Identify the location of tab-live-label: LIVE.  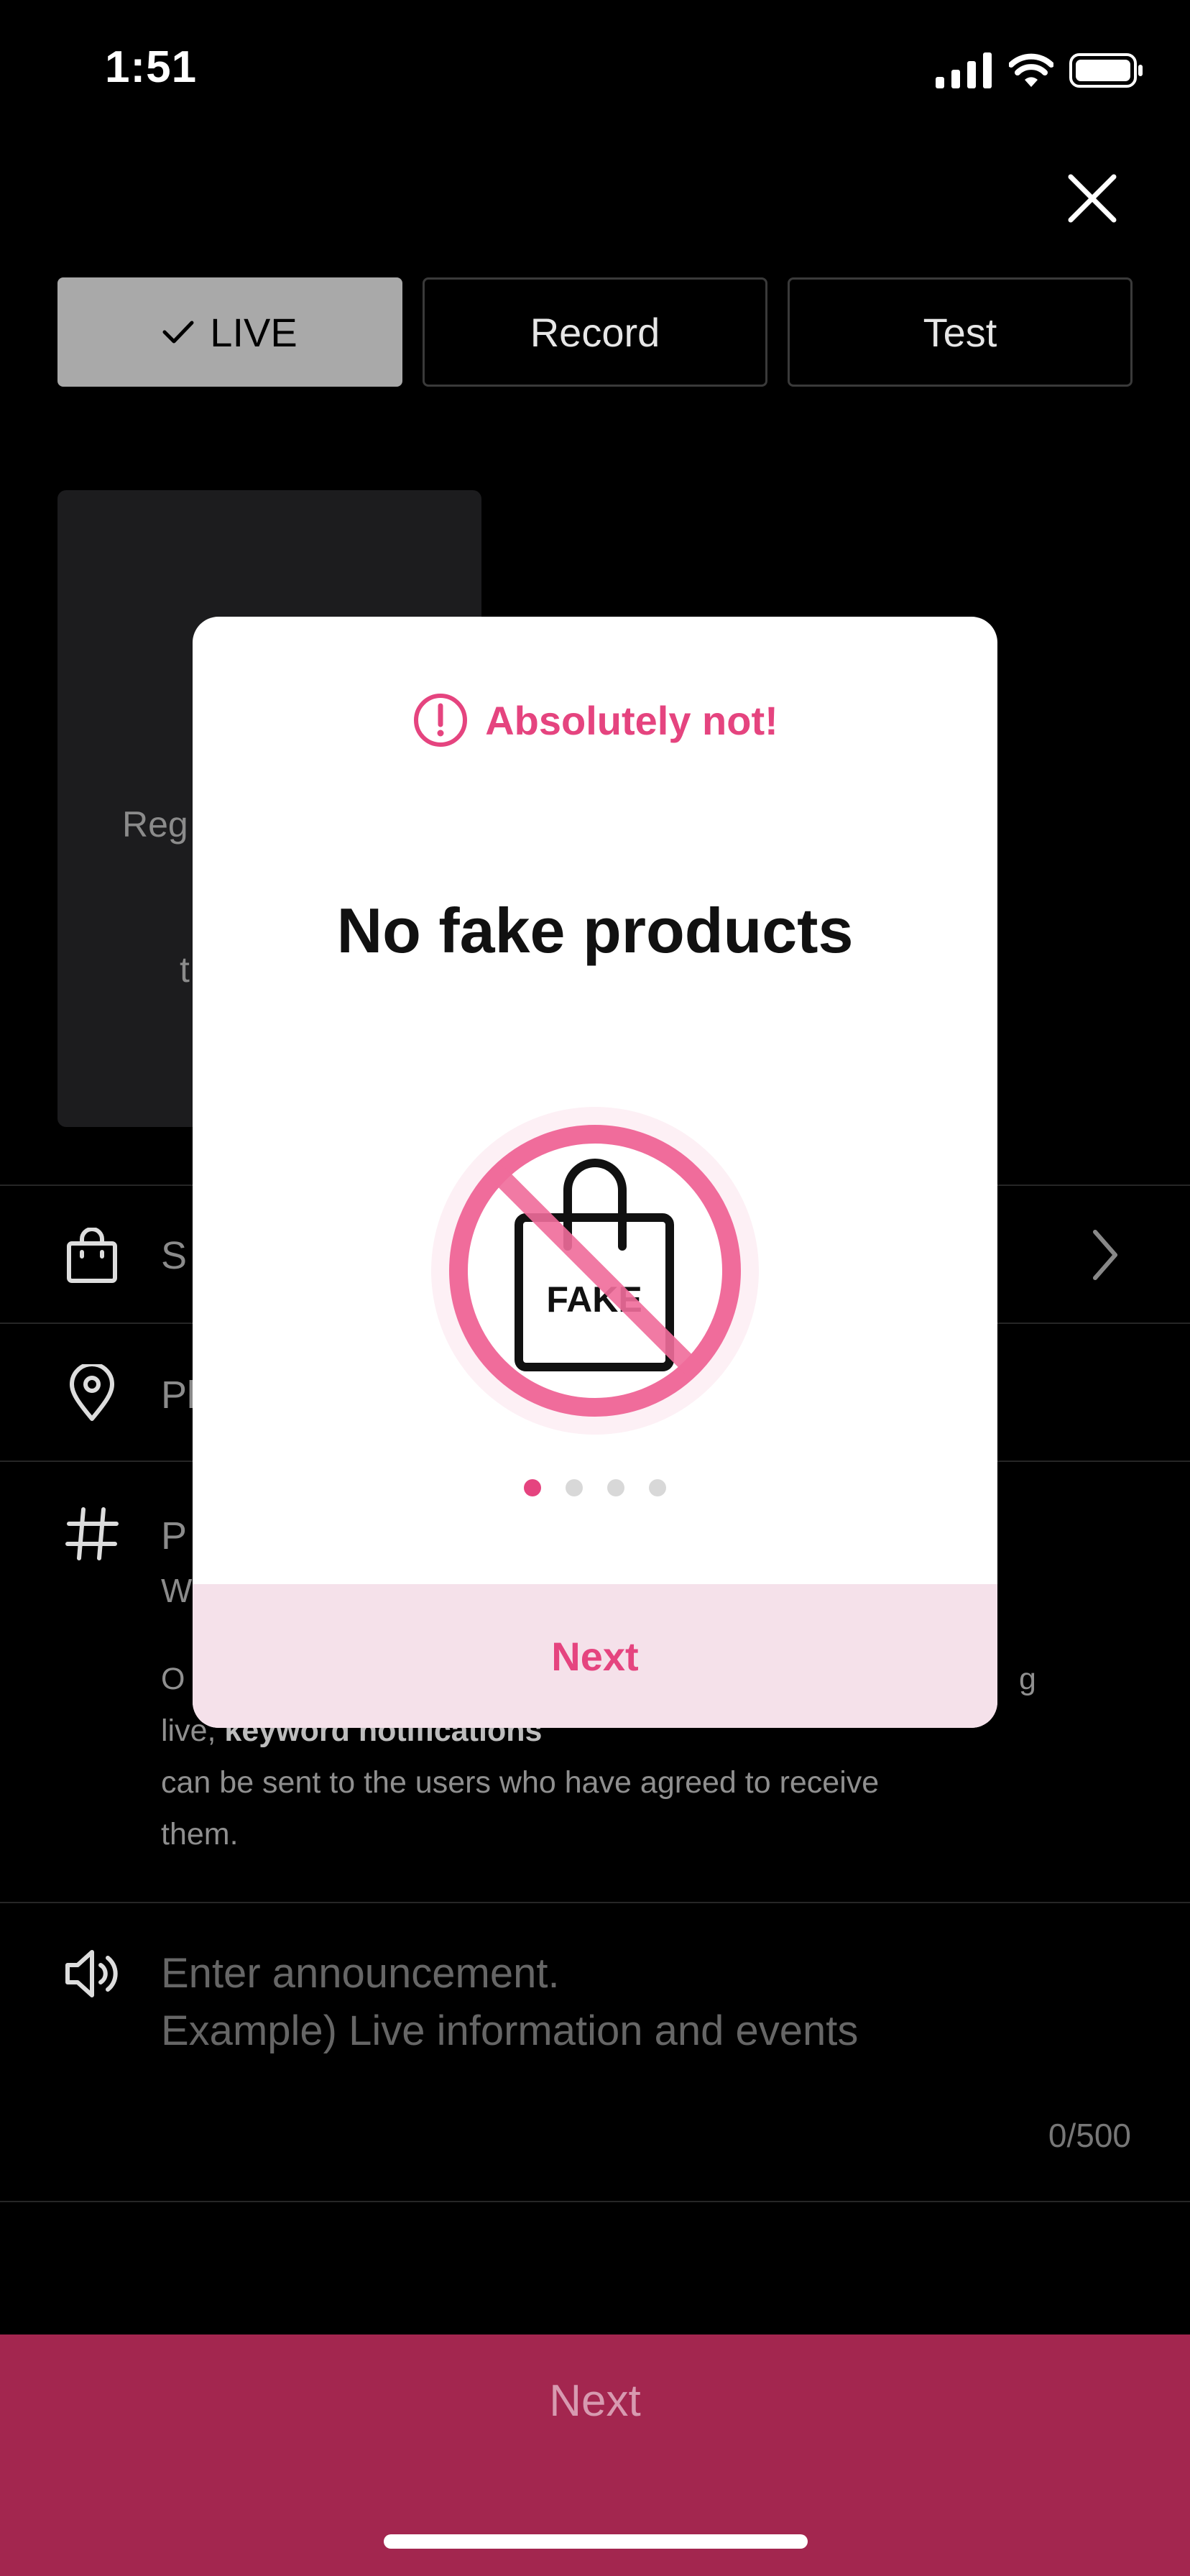
(254, 332).